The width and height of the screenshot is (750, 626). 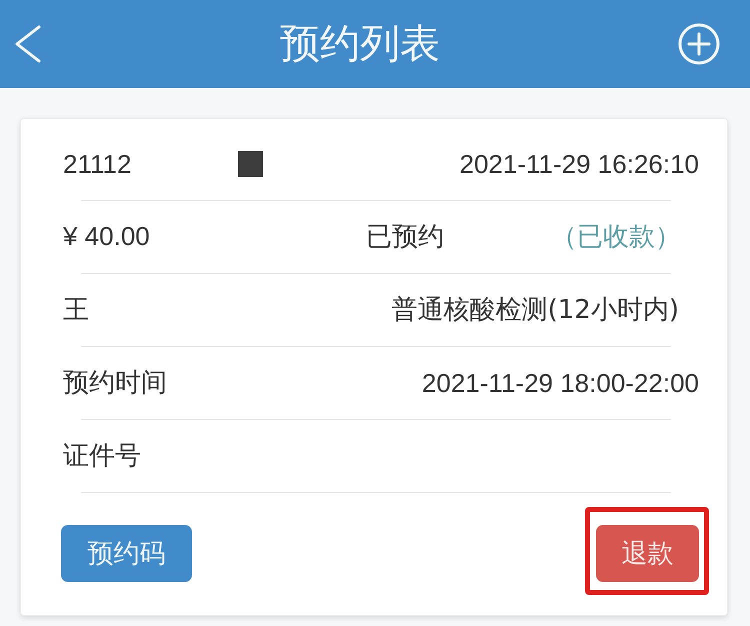 I want to click on refund-button: 退款, so click(x=647, y=553).